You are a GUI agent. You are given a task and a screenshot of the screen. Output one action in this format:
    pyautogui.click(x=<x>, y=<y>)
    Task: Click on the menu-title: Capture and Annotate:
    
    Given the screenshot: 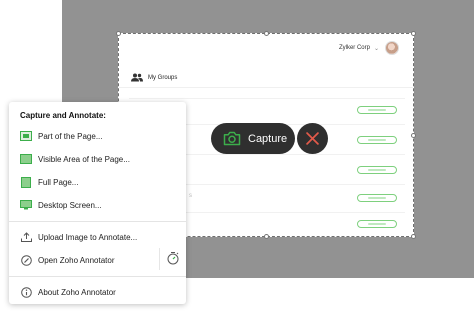 What is the action you would take?
    pyautogui.click(x=63, y=115)
    